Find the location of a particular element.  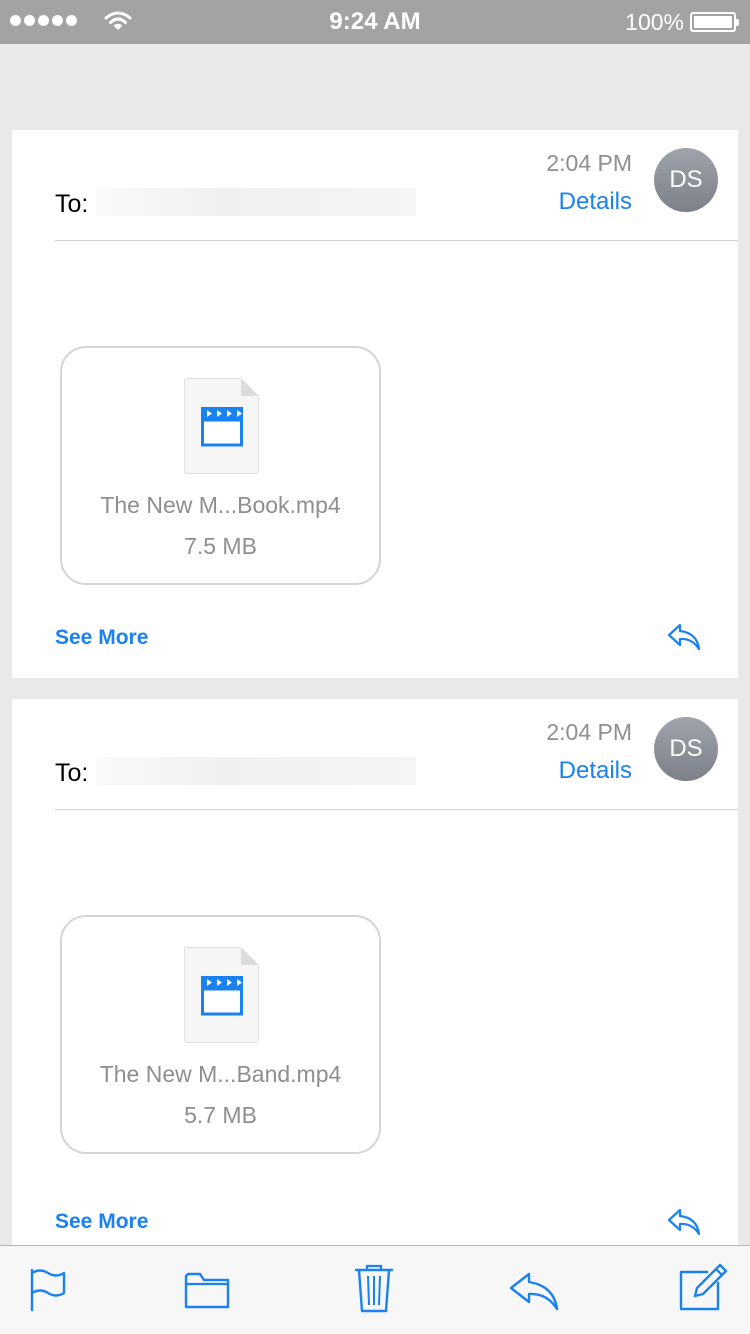

attachment-size: 7.5 MB is located at coordinates (220, 546).